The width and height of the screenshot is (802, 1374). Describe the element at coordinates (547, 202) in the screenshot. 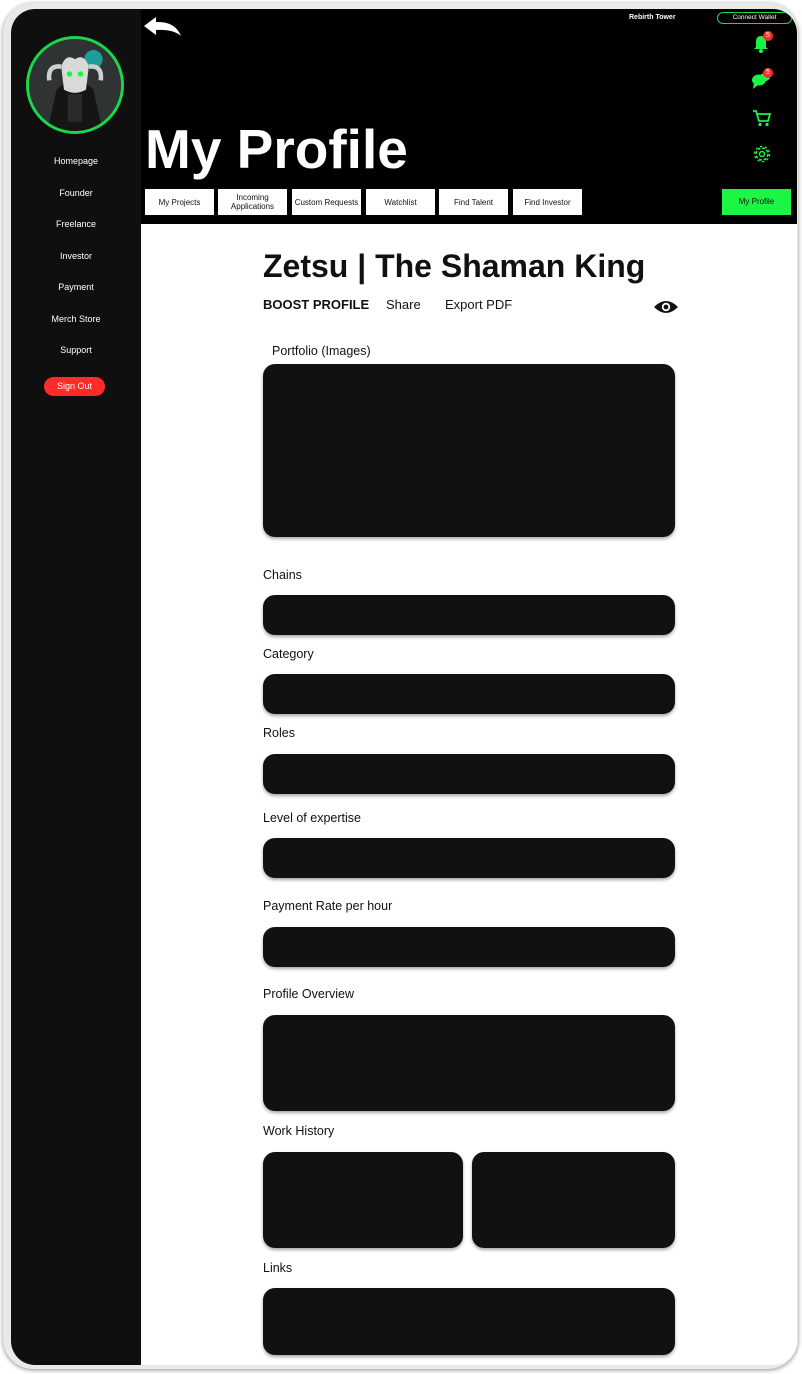

I see `tab-find-investor: Find Investor` at that location.